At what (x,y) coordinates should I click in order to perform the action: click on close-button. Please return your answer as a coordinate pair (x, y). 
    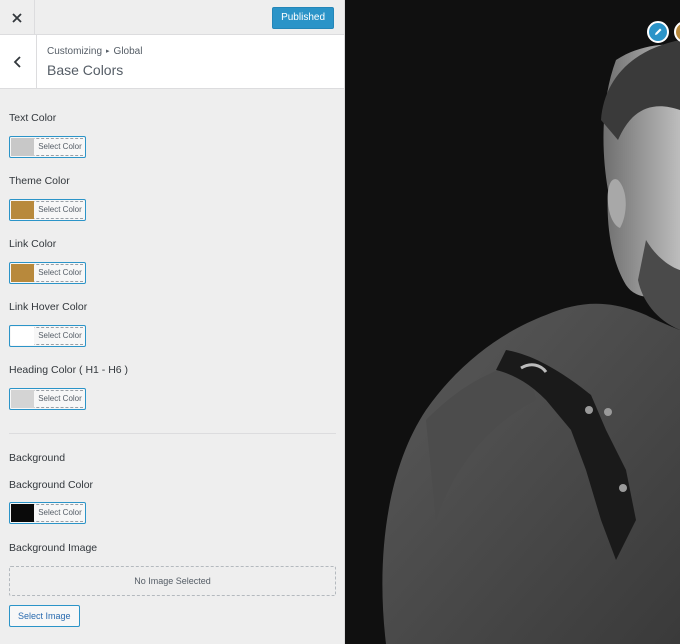
    Looking at the image, I should click on (17, 17).